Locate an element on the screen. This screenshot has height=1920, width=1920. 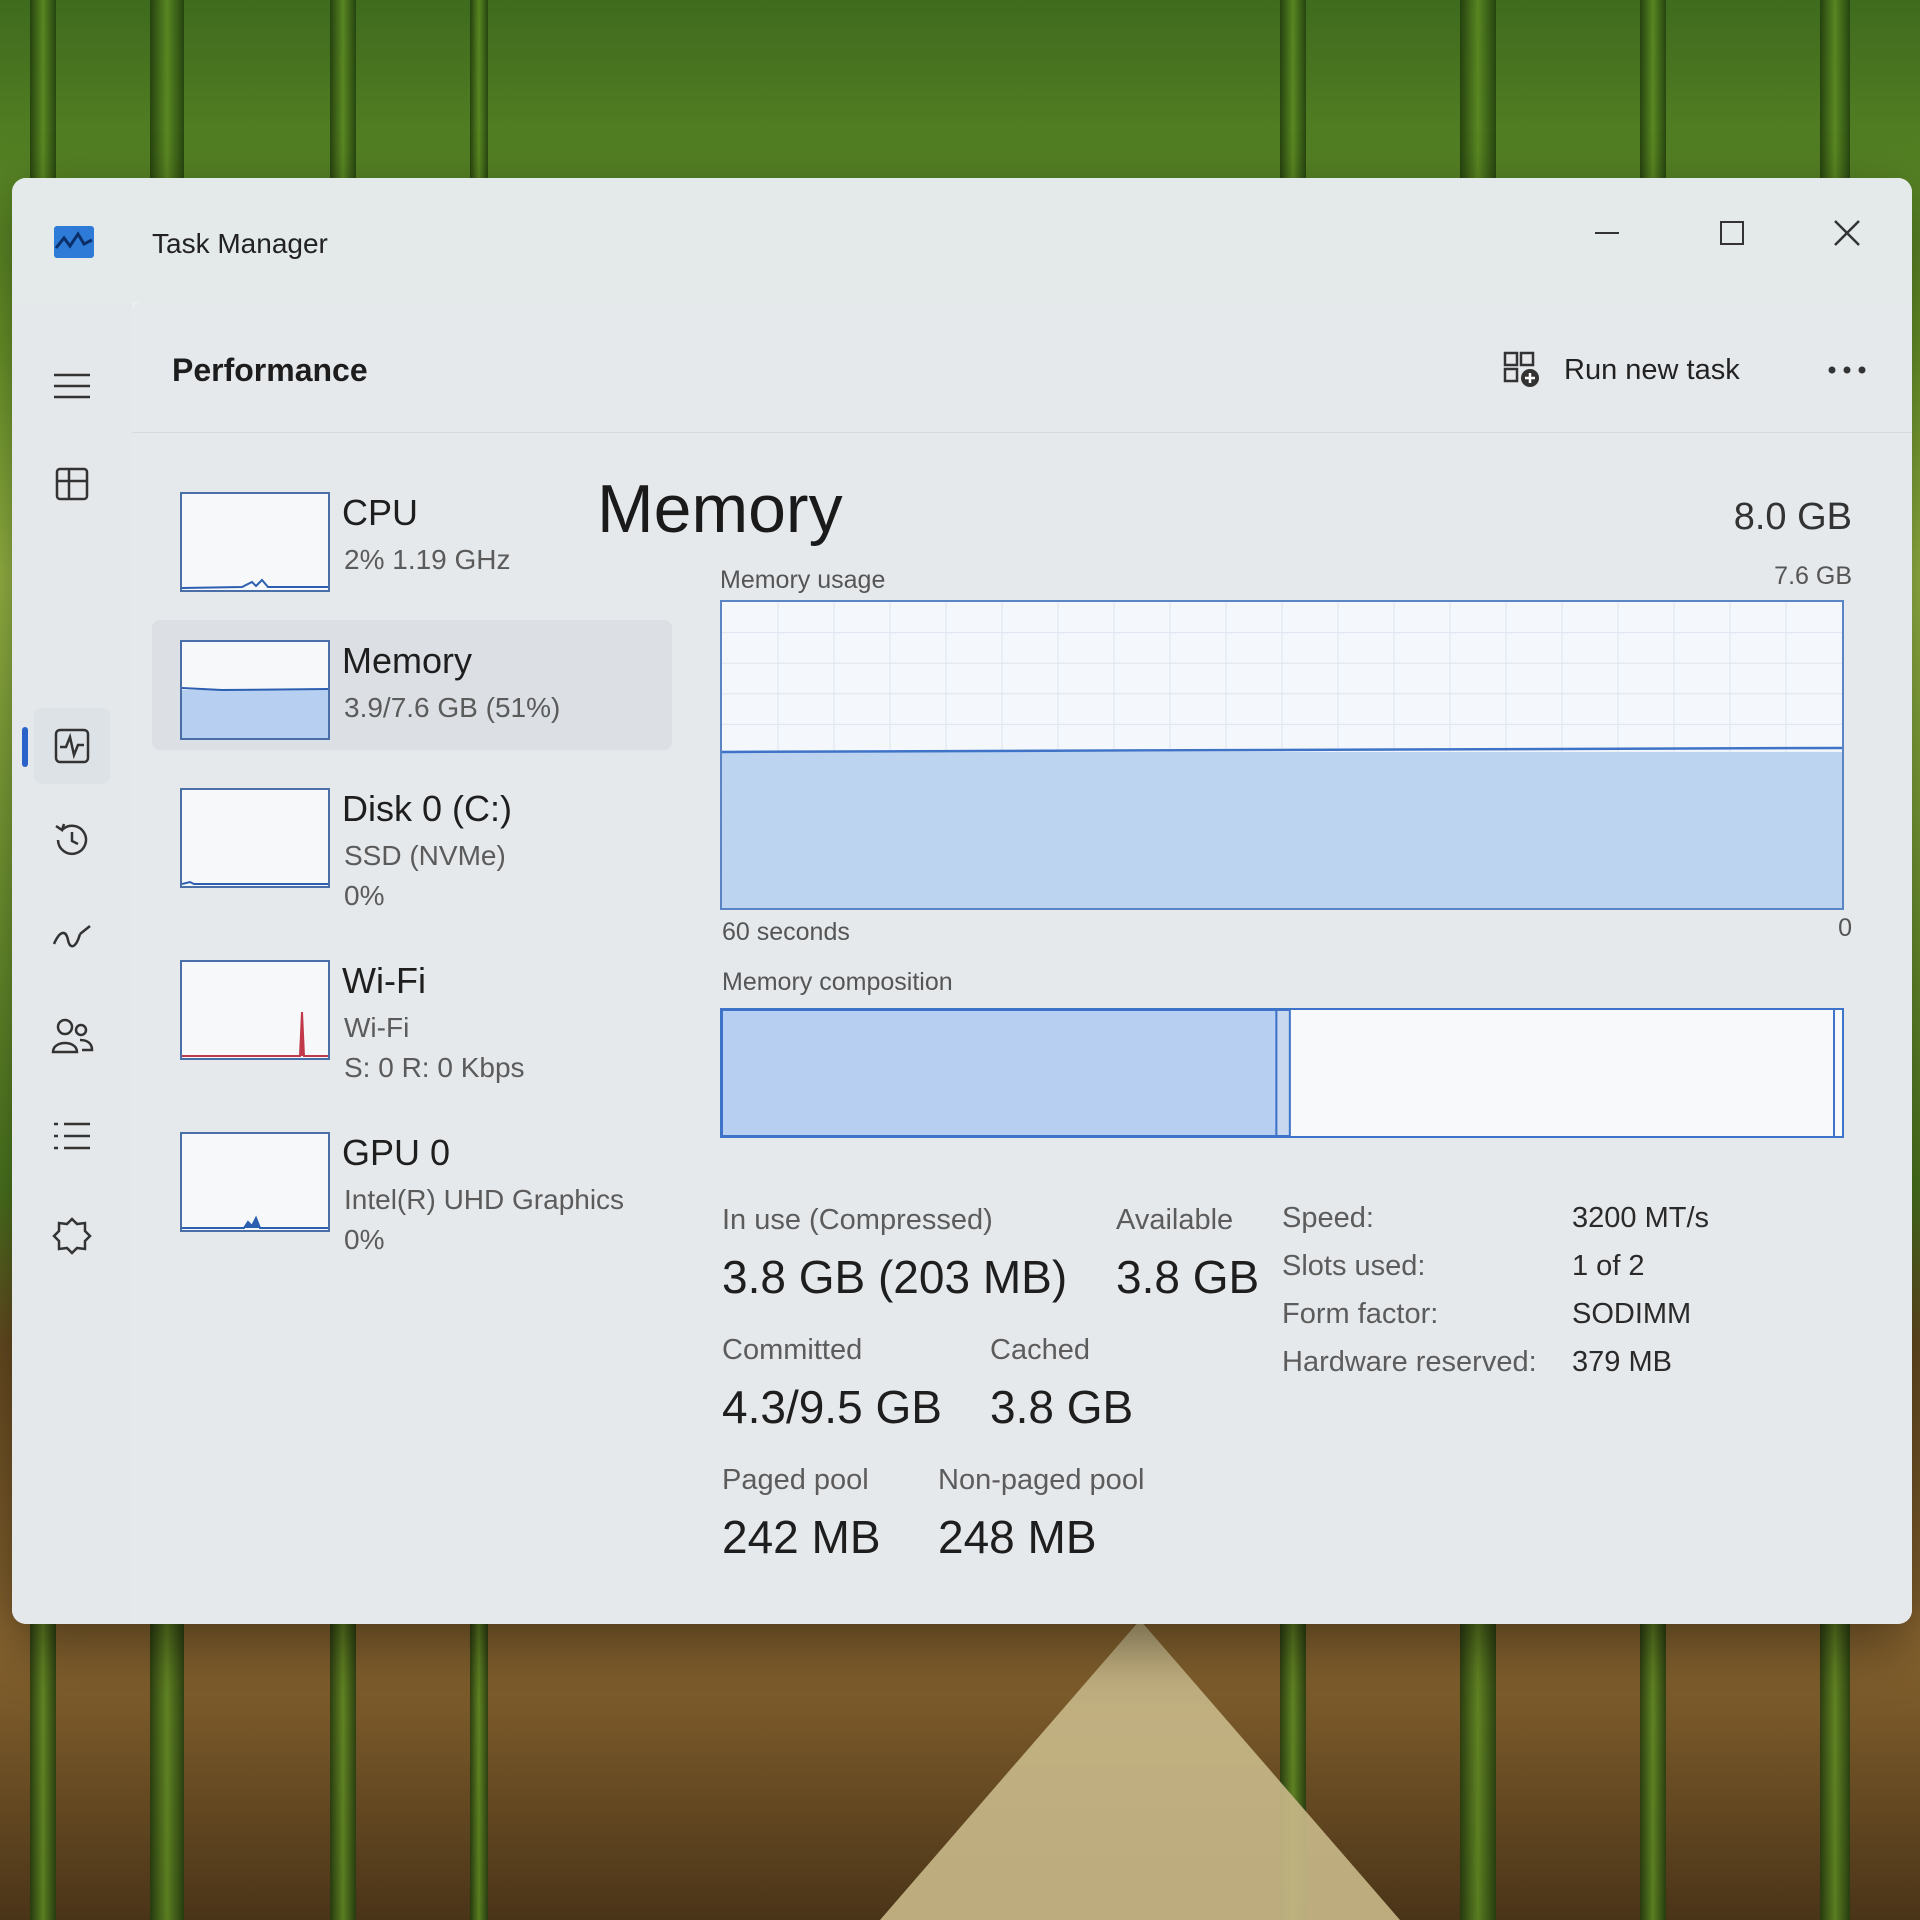
nav-app-history is located at coordinates (72, 840).